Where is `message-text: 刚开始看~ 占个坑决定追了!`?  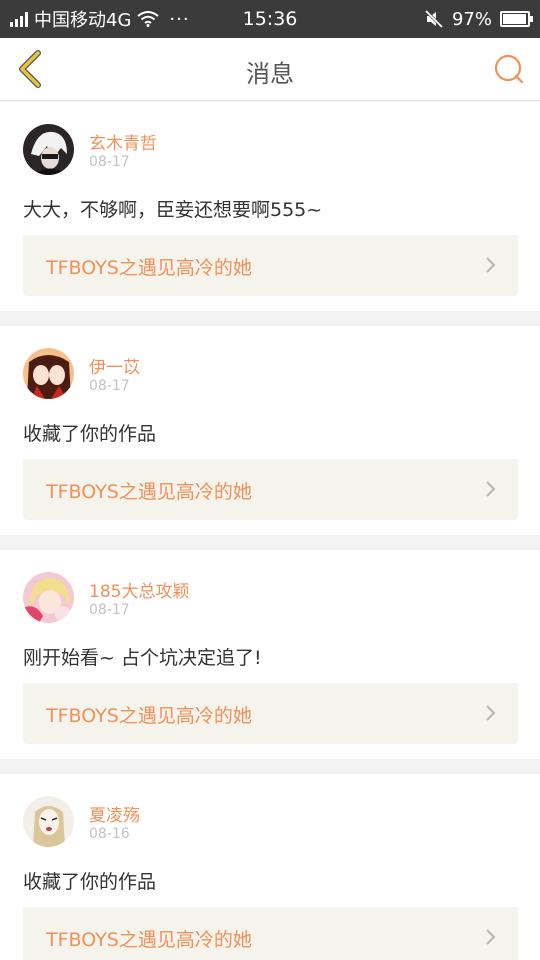 message-text: 刚开始看~ 占个坑决定追了! is located at coordinates (142, 658).